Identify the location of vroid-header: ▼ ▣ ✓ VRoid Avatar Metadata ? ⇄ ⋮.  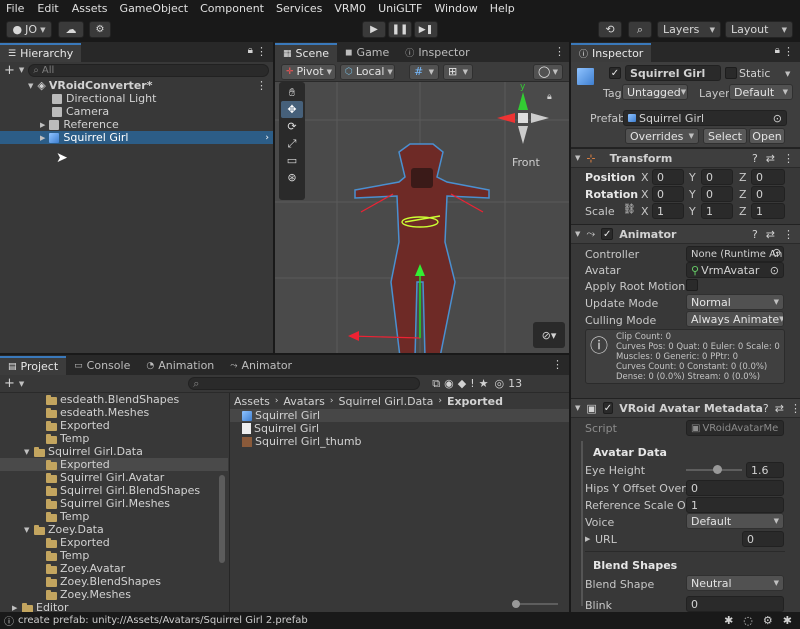
(685, 408).